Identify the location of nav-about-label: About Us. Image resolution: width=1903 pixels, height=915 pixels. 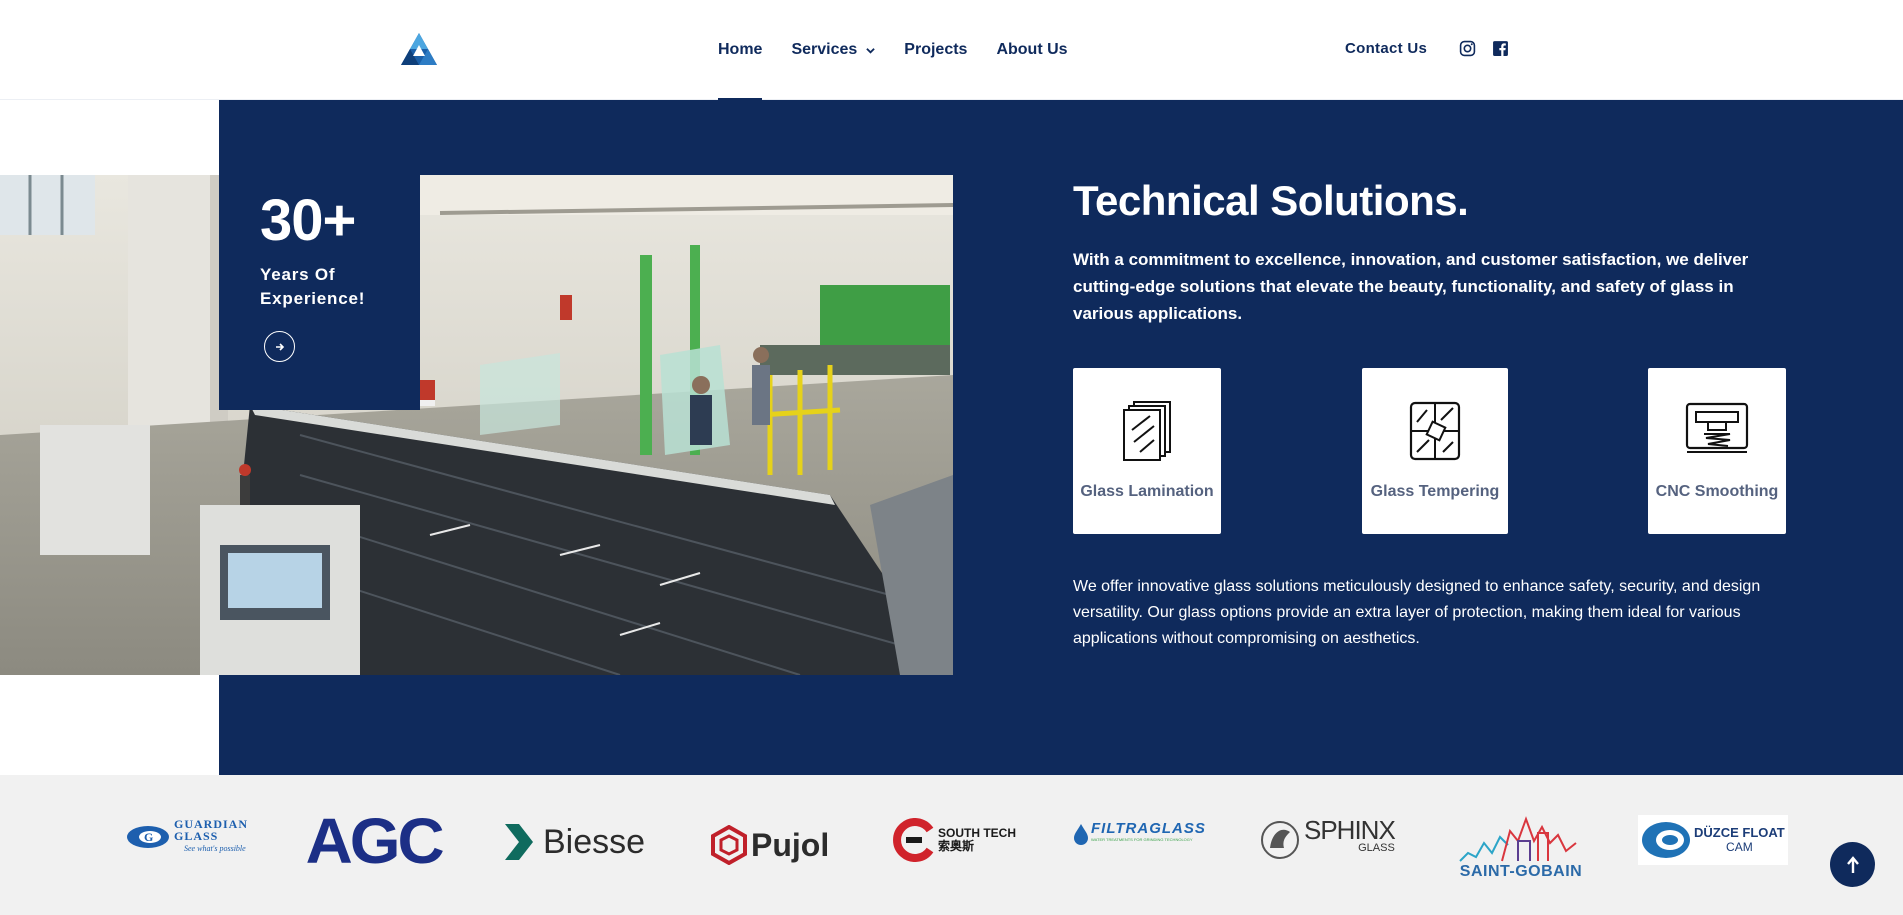
(1032, 49).